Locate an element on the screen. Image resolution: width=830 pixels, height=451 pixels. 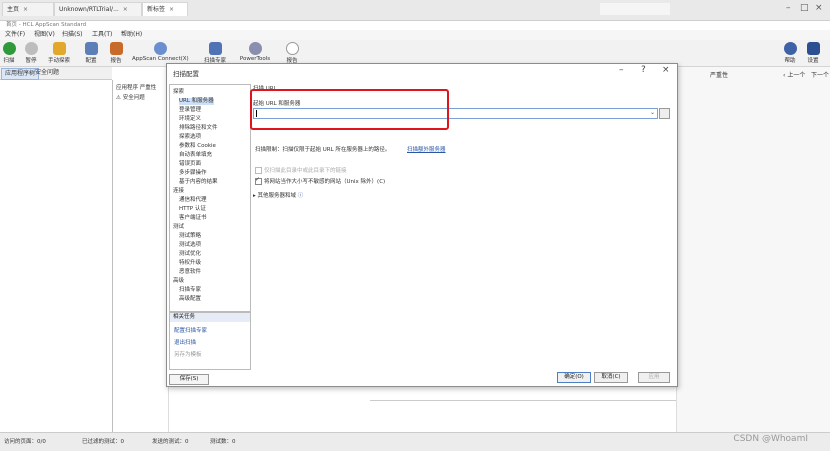
tree-item: 通信和代理 is located at coordinates (193, 200).